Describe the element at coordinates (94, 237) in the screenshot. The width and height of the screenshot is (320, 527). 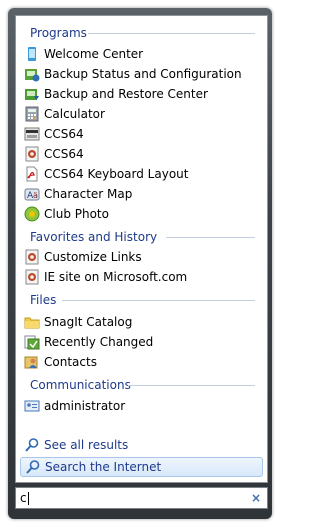
I see `section-title-favorites: Favorites and History` at that location.